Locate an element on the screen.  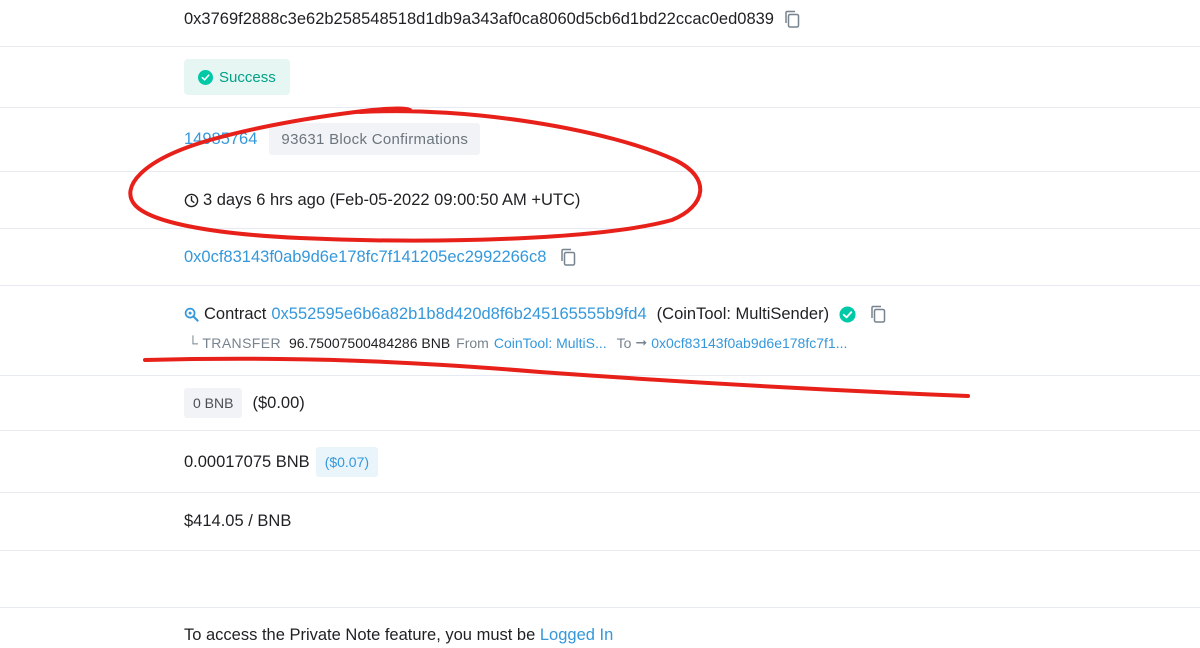
fee-row: 0.00017075 BNB ($0.07) is located at coordinates (281, 462).